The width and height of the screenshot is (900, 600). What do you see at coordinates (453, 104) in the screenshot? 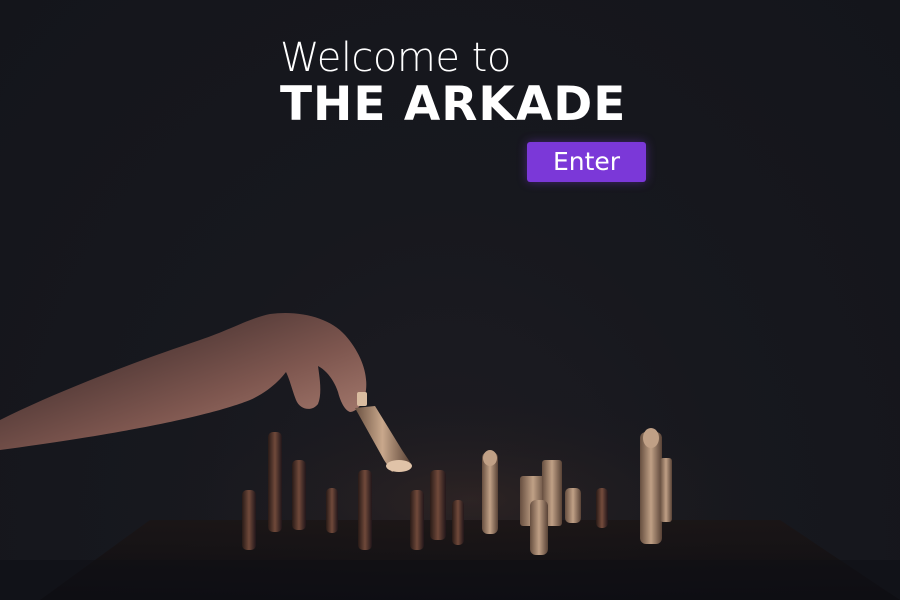
I see `brand-title: THE ARKADE` at bounding box center [453, 104].